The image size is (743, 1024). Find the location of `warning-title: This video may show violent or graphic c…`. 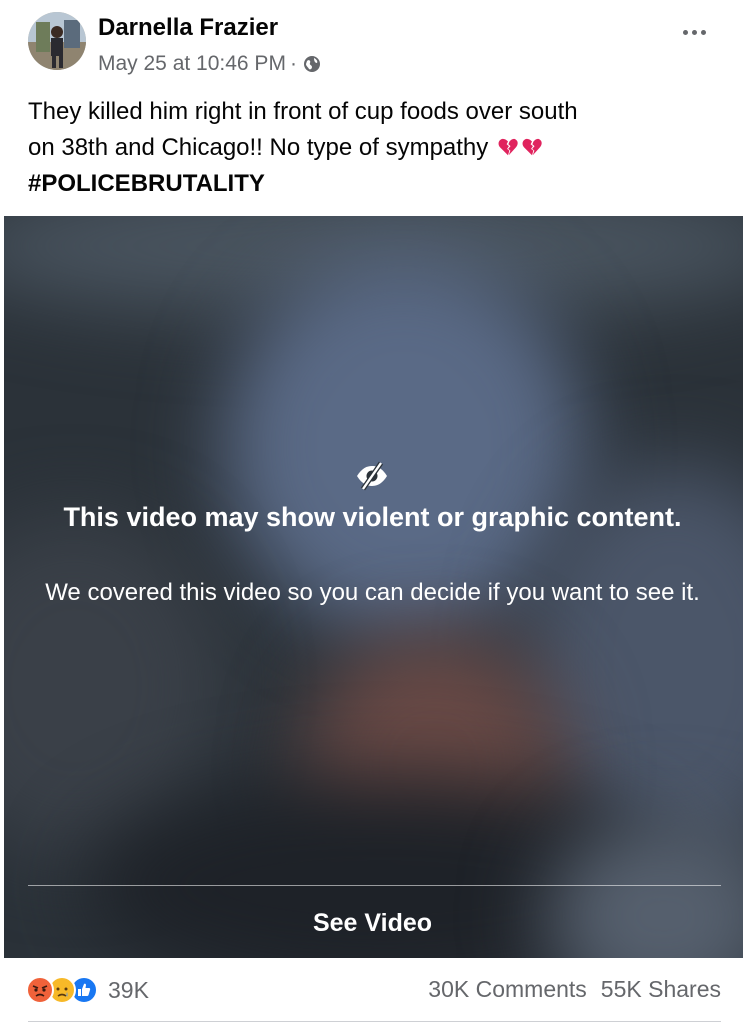

warning-title: This video may show violent or graphic c… is located at coordinates (372, 517).